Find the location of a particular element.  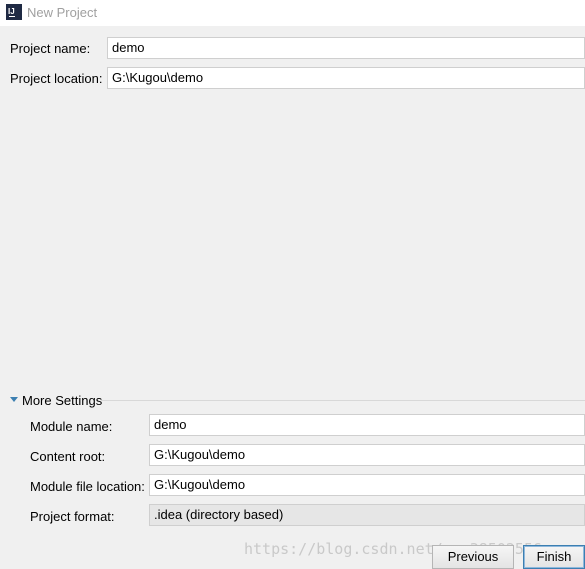

module-name-input: demo is located at coordinates (367, 425).